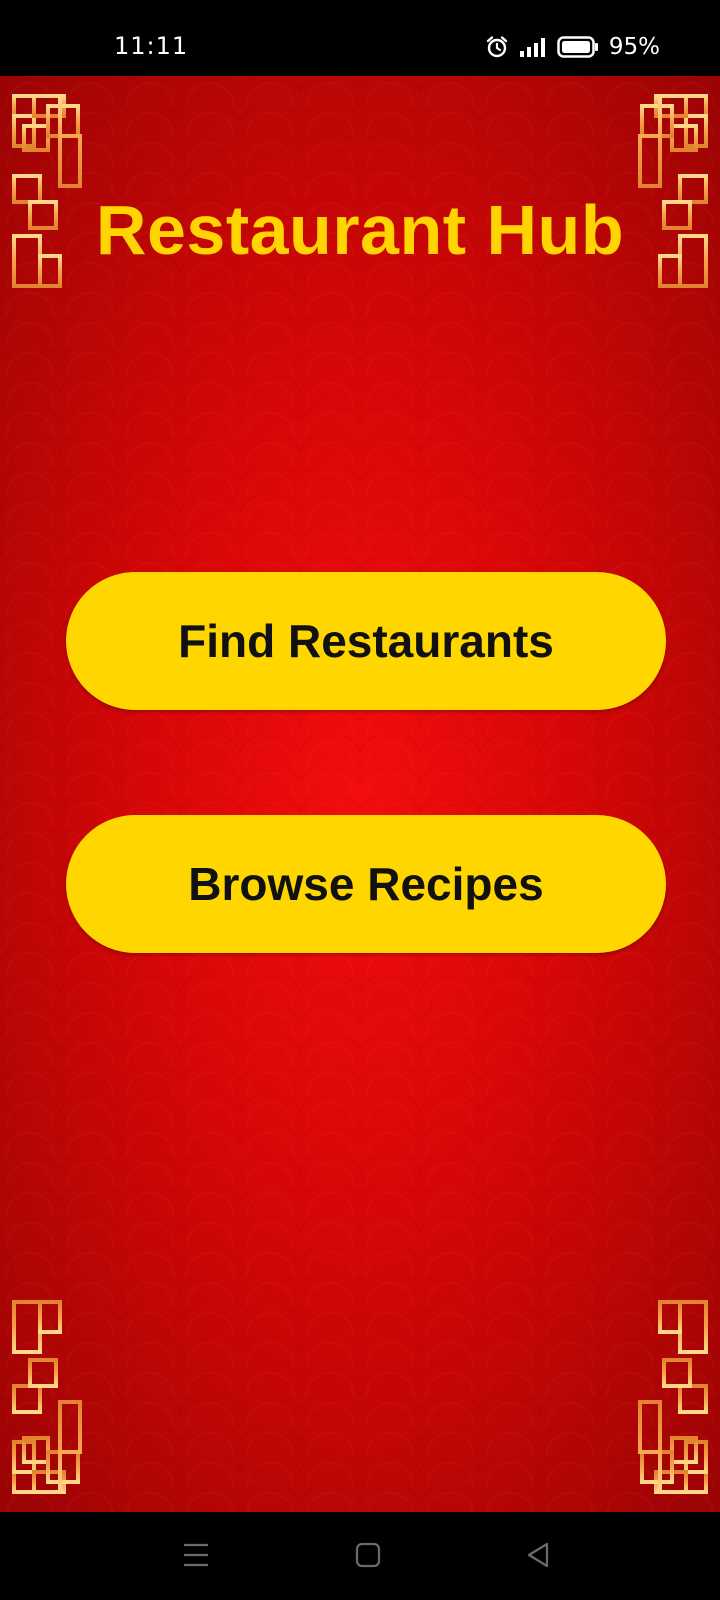 The height and width of the screenshot is (1600, 720). Describe the element at coordinates (196, 1557) in the screenshot. I see `menu-icon` at that location.